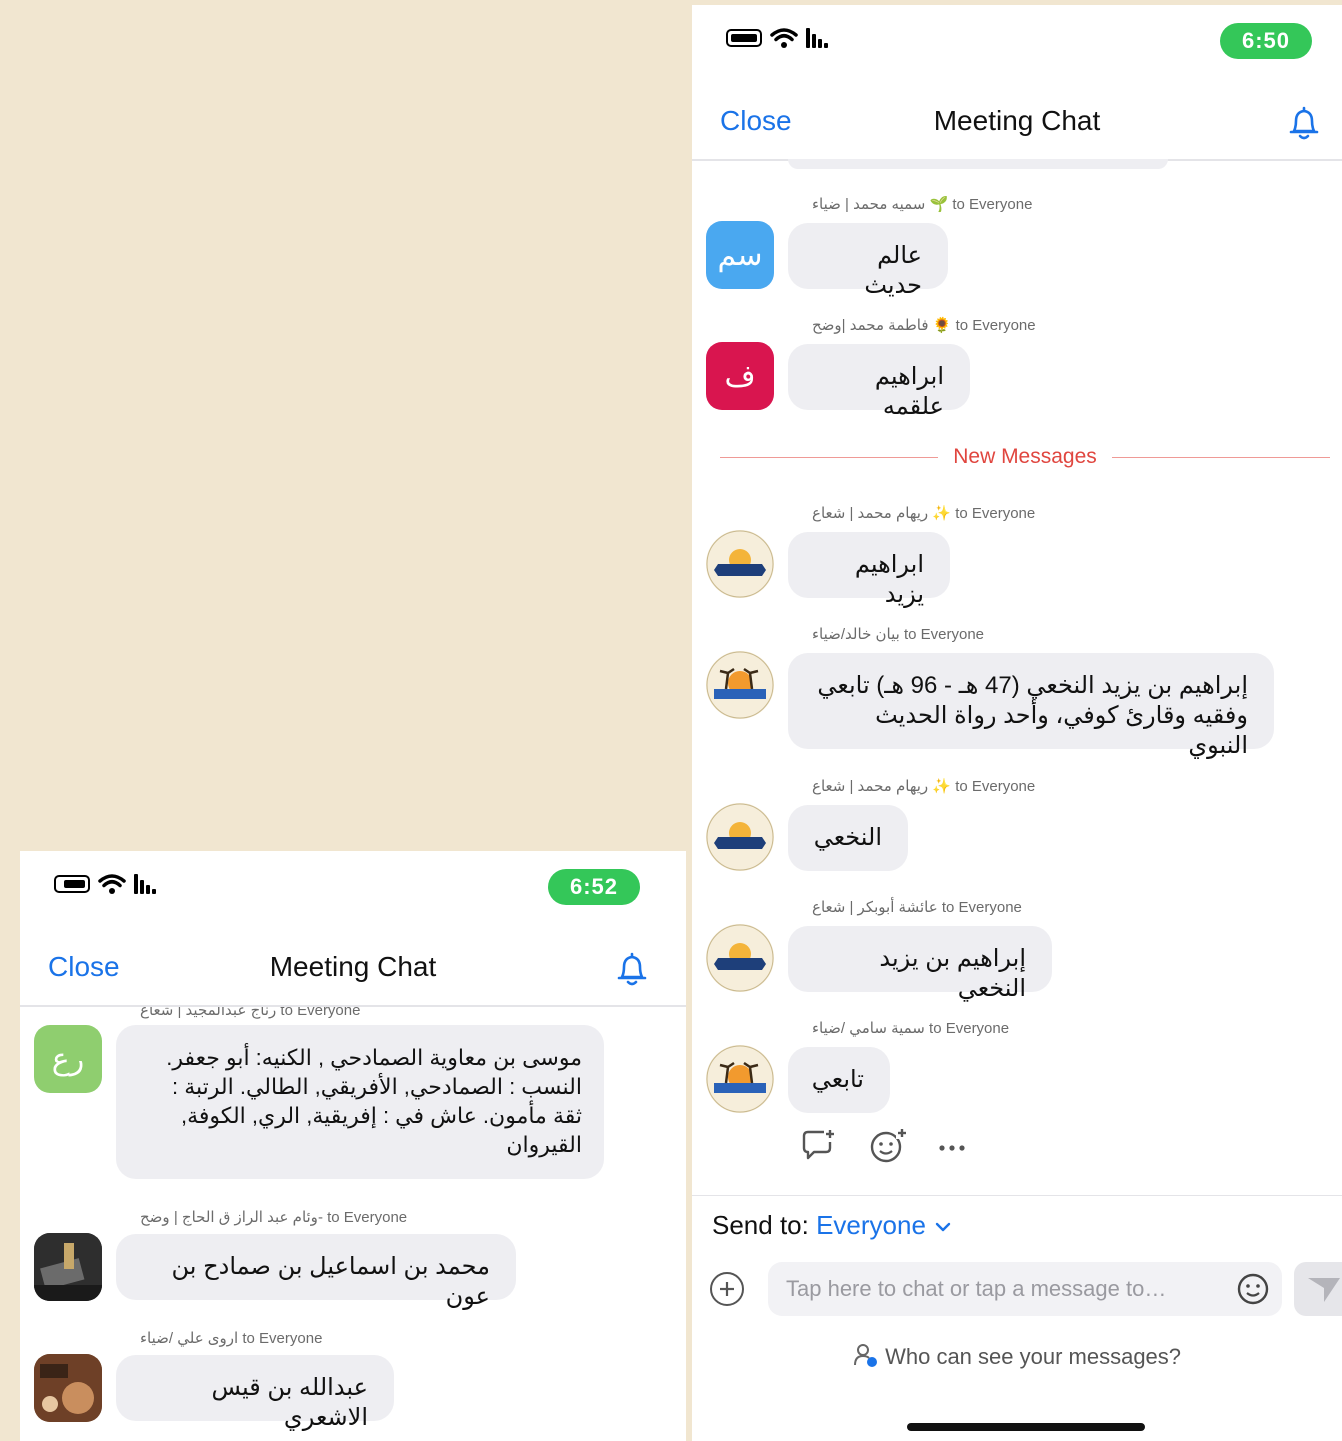 The width and height of the screenshot is (1342, 1441). I want to click on avatar: سم, so click(740, 255).